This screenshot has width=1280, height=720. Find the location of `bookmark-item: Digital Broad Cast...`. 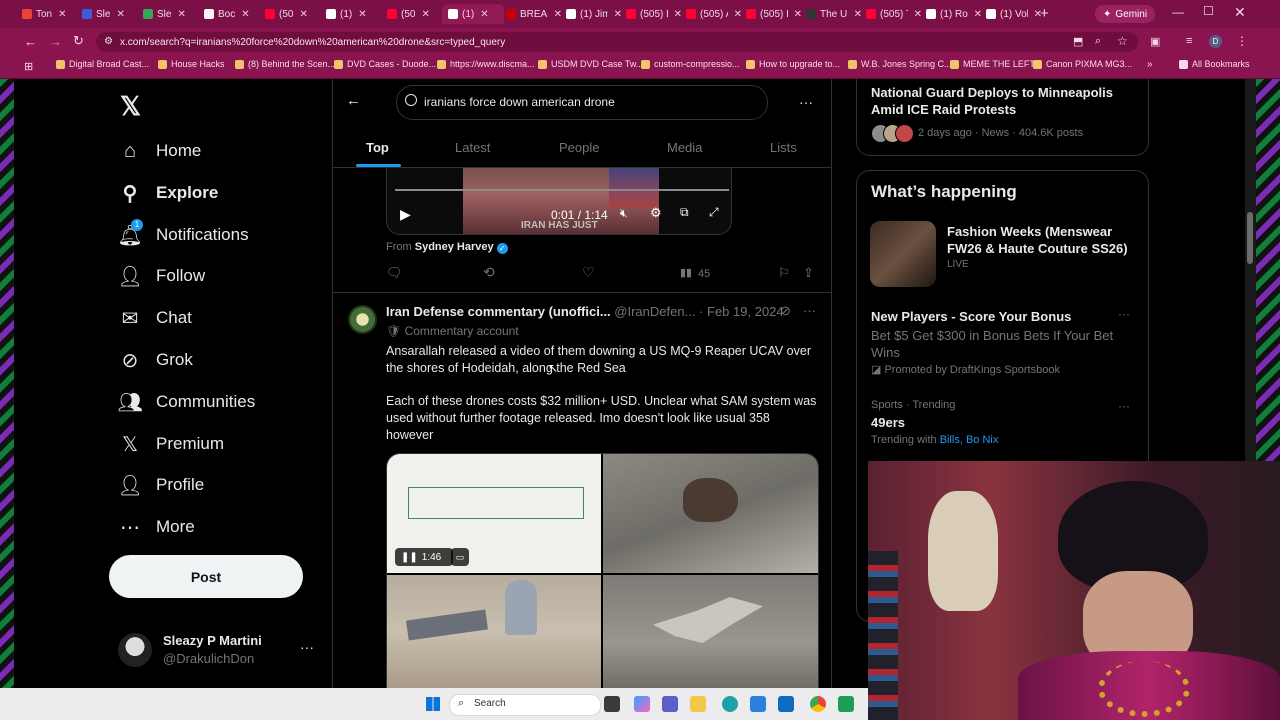

bookmark-item: Digital Broad Cast... is located at coordinates (102, 64).